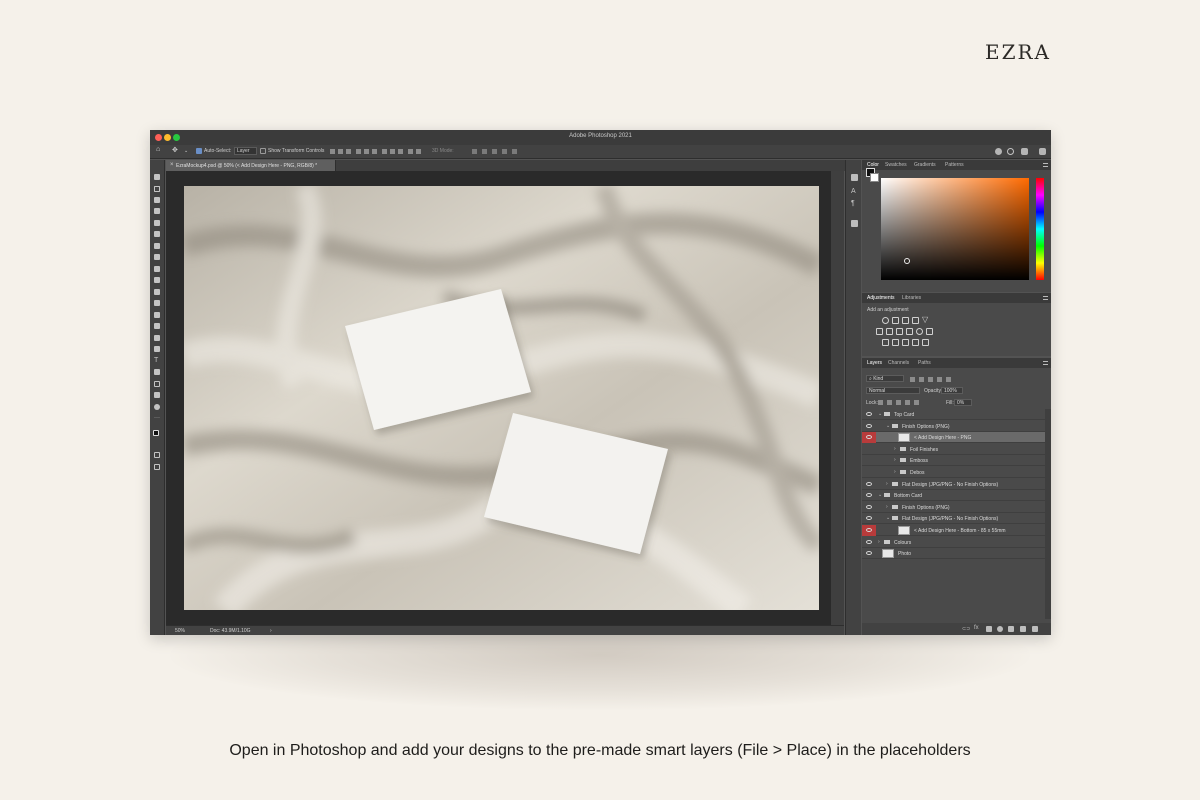  Describe the element at coordinates (474, 151) in the screenshot. I see `orbit-3d-icon` at that location.